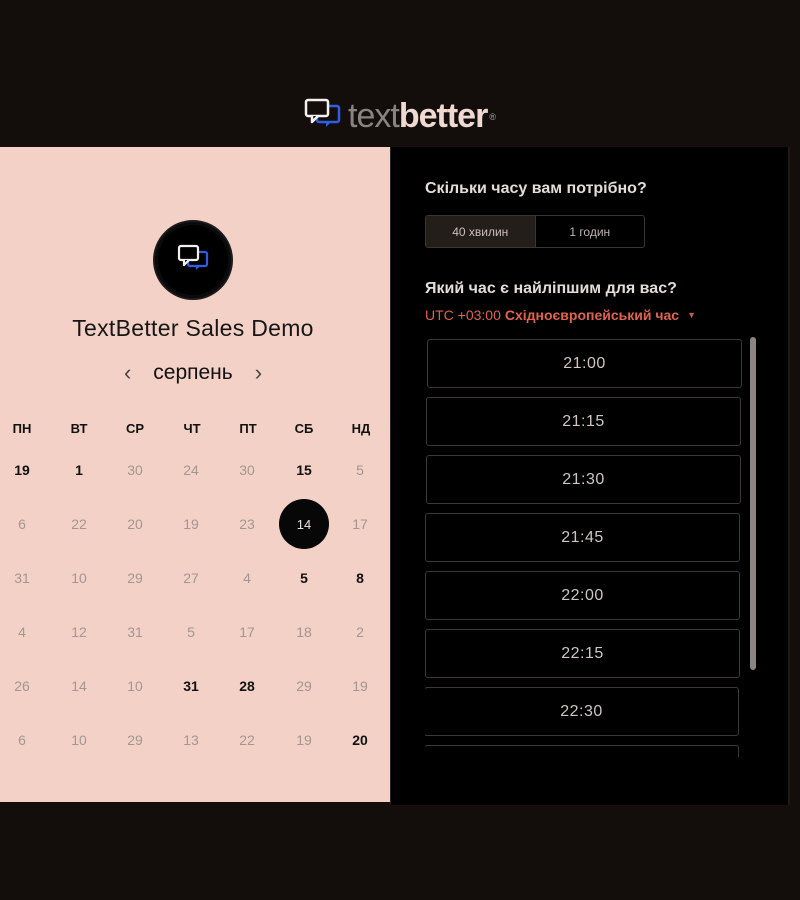 The height and width of the screenshot is (900, 800). What do you see at coordinates (551, 288) in the screenshot?
I see `time-question: Який час є найліпшим для вас?` at bounding box center [551, 288].